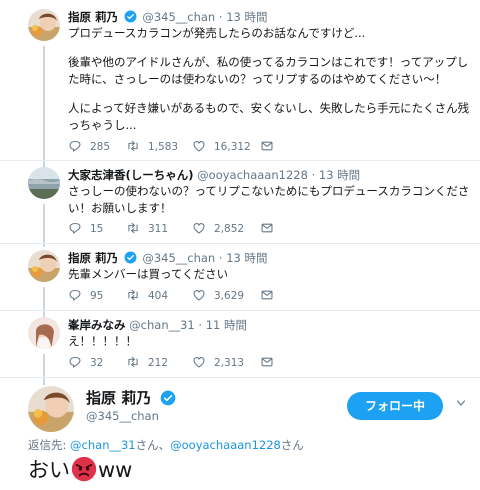 The height and width of the screenshot is (490, 480). What do you see at coordinates (229, 363) in the screenshot?
I see `like-count: 2,313` at bounding box center [229, 363].